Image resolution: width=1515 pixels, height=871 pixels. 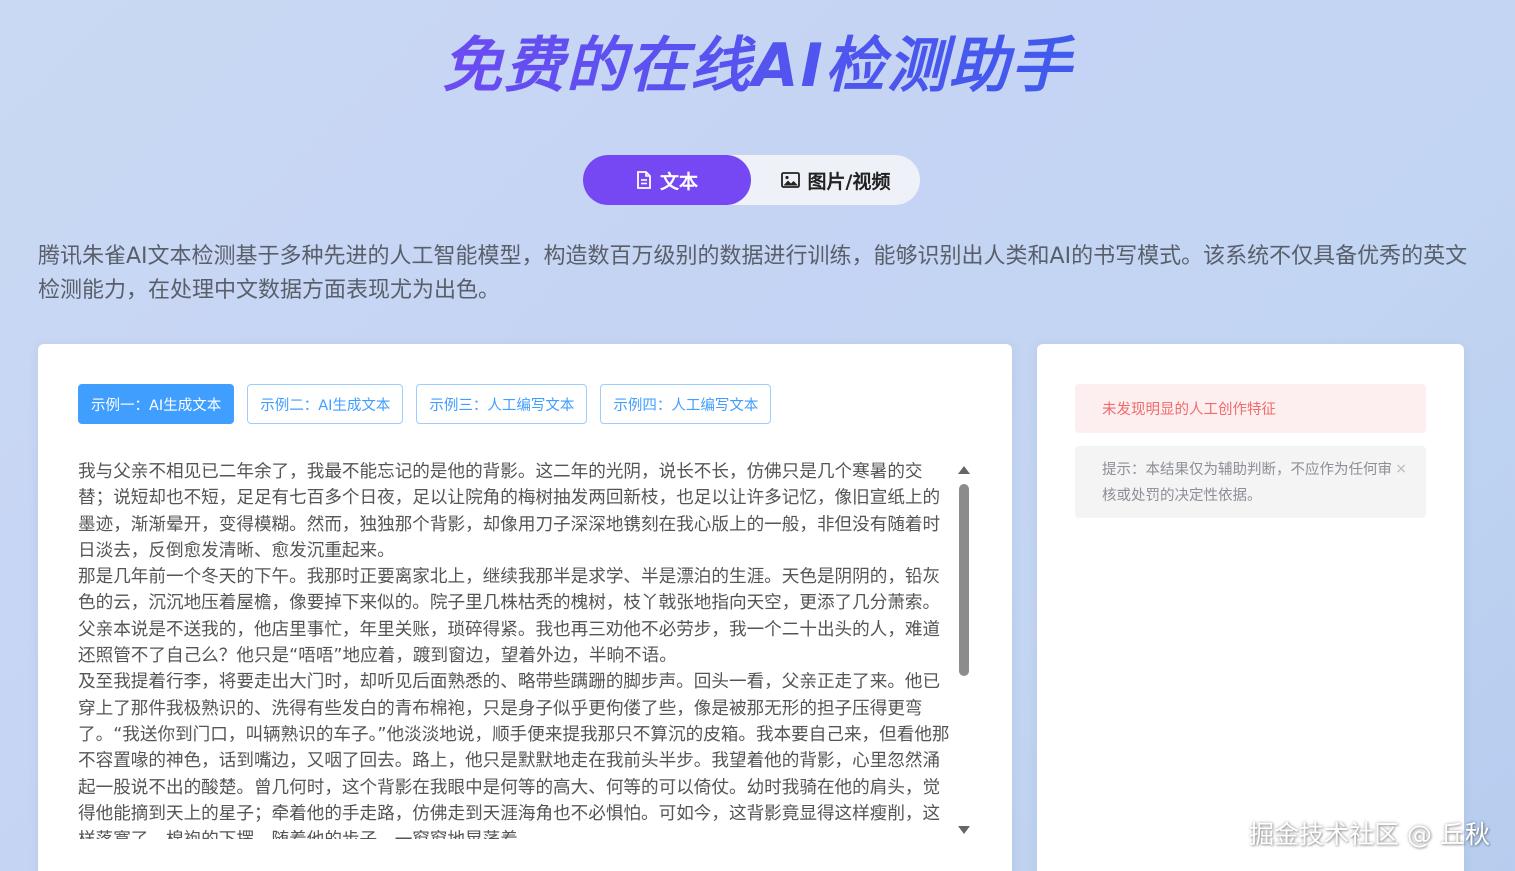 What do you see at coordinates (686, 404) in the screenshot?
I see `example-4-button: 示例四：人工编写文本` at bounding box center [686, 404].